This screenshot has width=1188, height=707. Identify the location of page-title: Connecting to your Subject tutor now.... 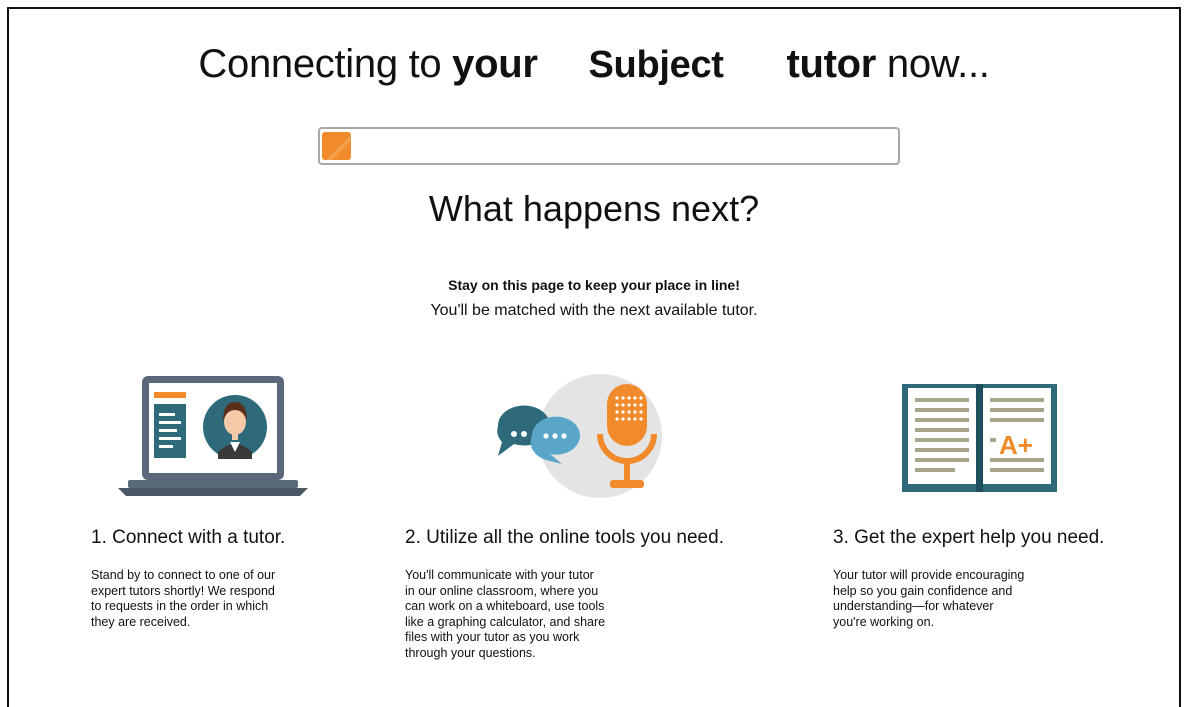
(594, 64).